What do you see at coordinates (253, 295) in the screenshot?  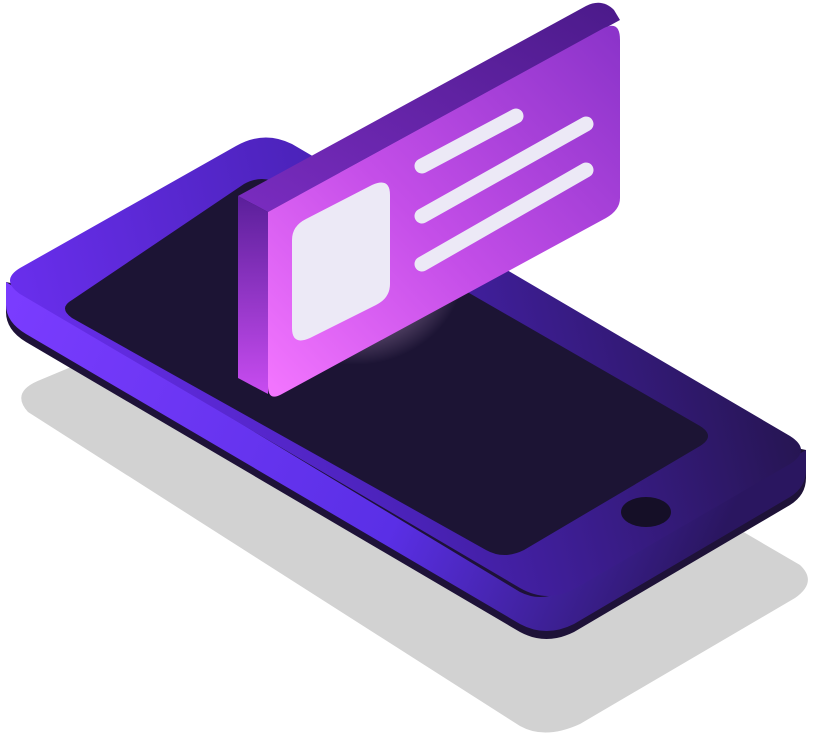 I see `card-side-edge` at bounding box center [253, 295].